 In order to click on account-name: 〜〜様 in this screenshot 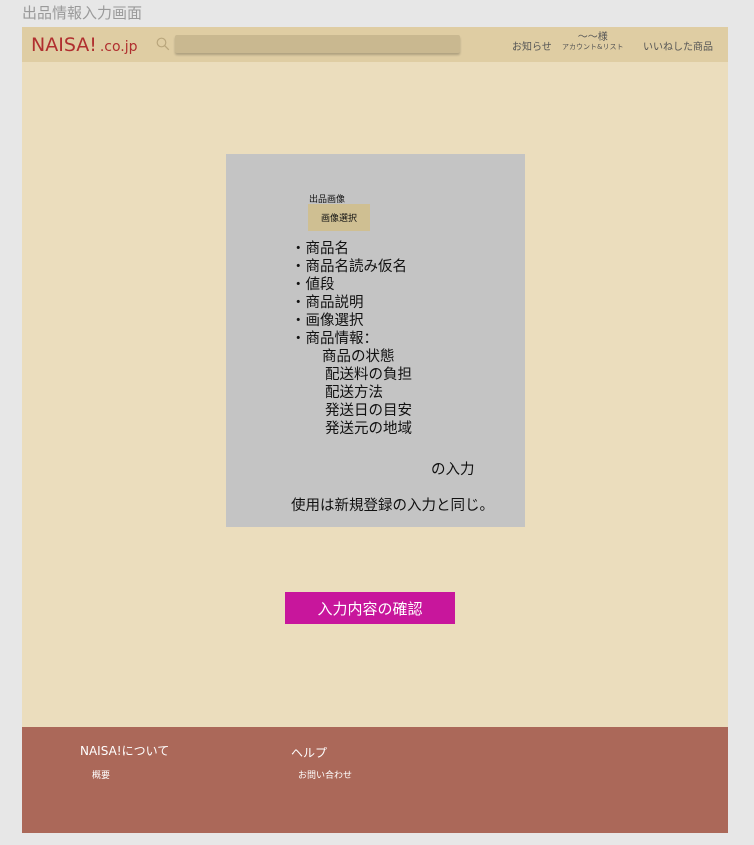, I will do `click(592, 37)`.